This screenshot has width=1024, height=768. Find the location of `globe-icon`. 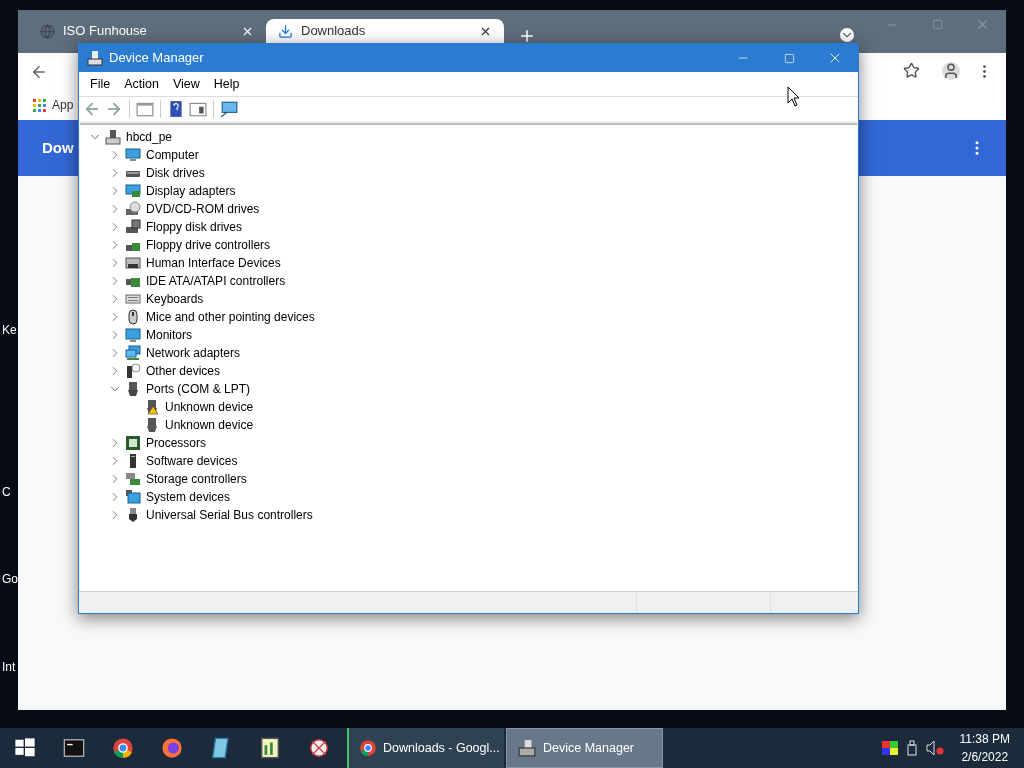

globe-icon is located at coordinates (47, 31).